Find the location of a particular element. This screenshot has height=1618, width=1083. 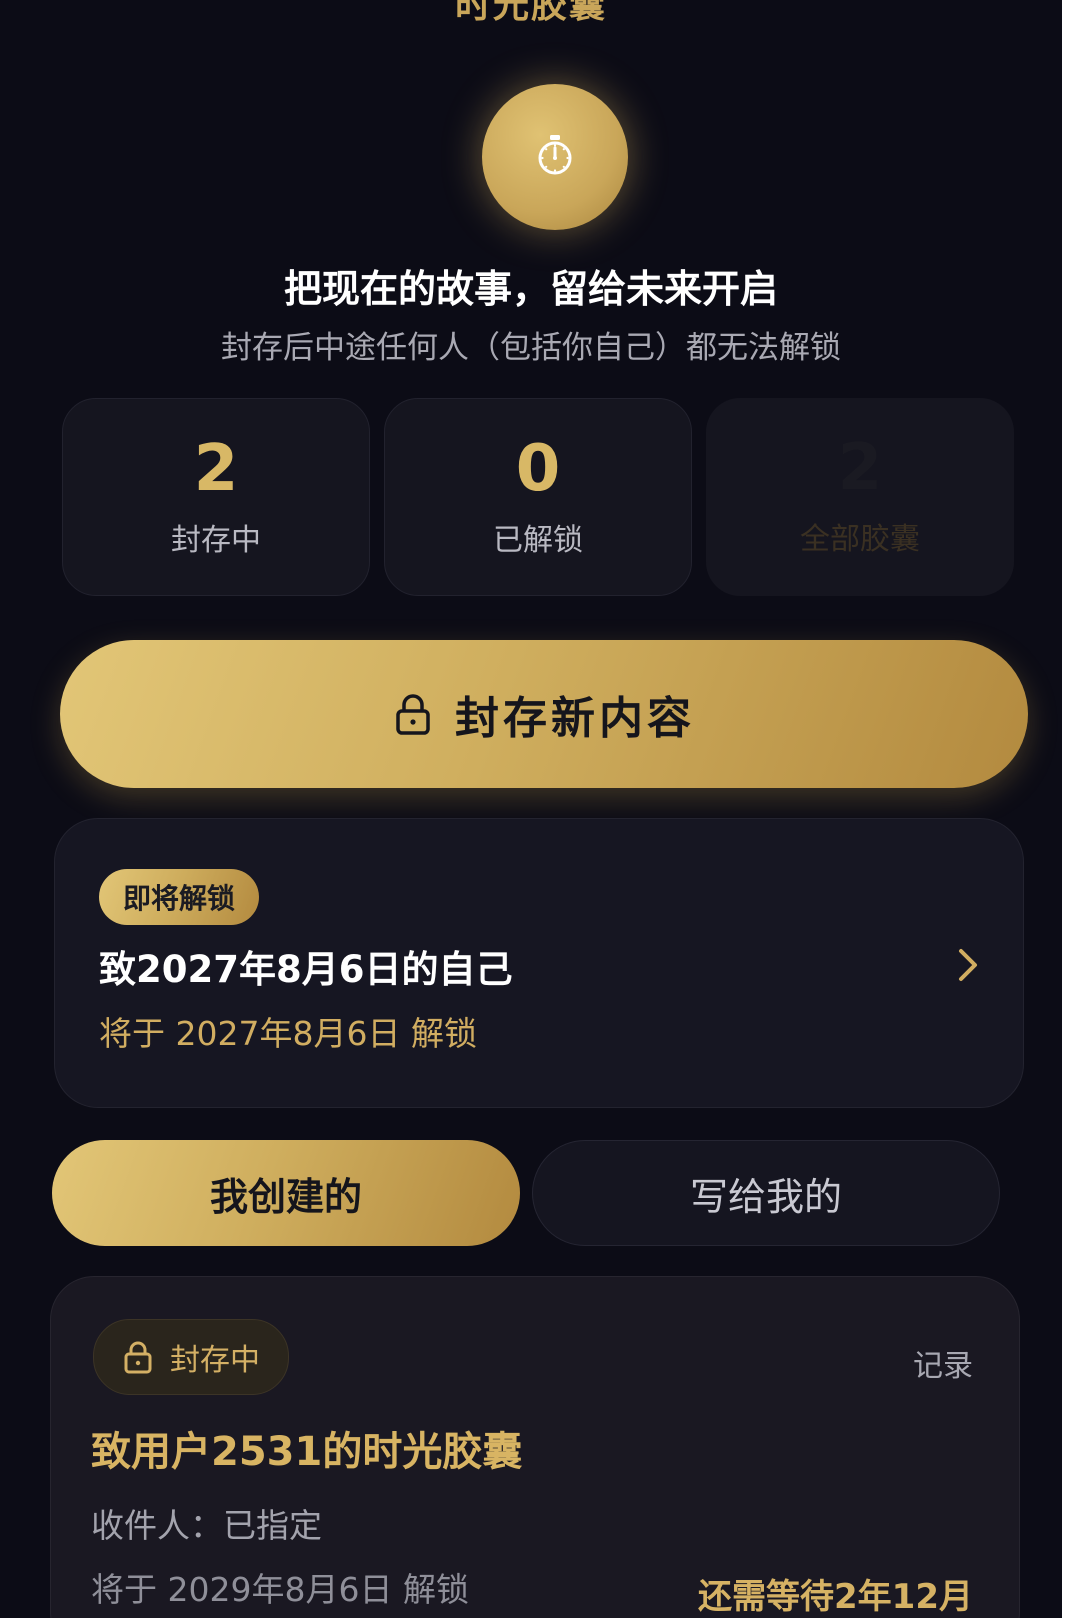

stopwatch-icon is located at coordinates (555, 157).